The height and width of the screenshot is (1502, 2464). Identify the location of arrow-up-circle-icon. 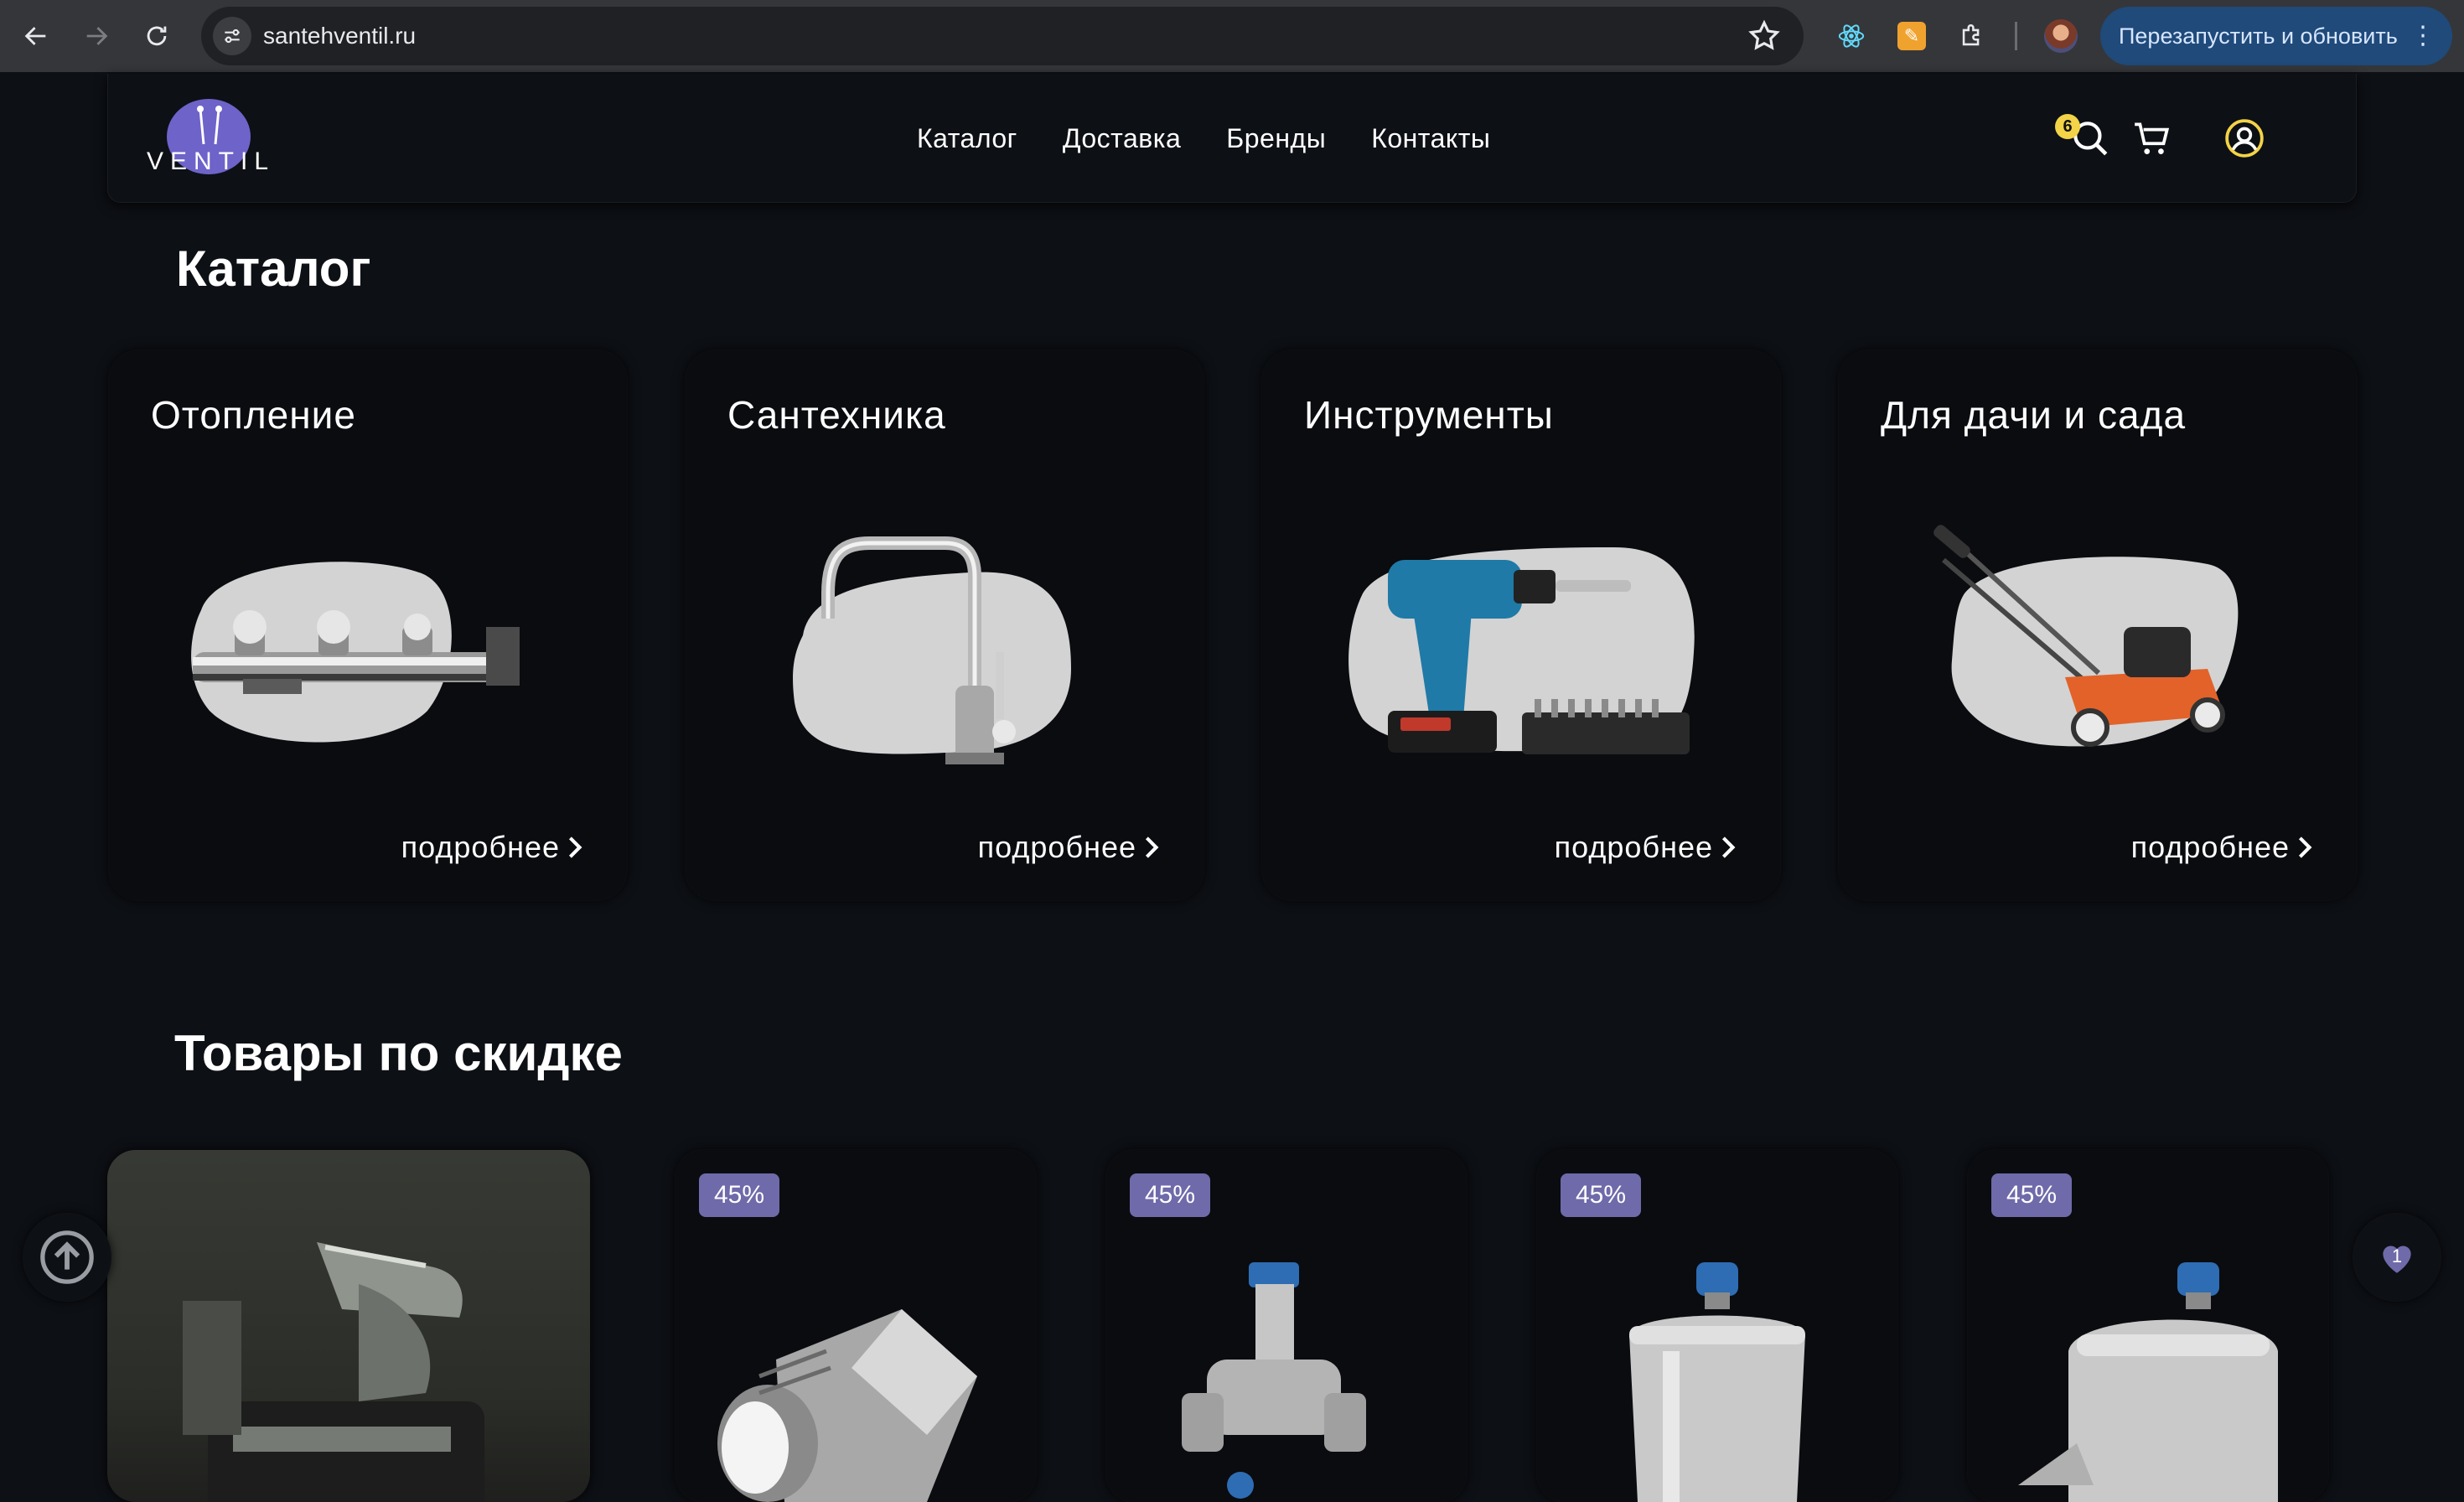
(67, 1257).